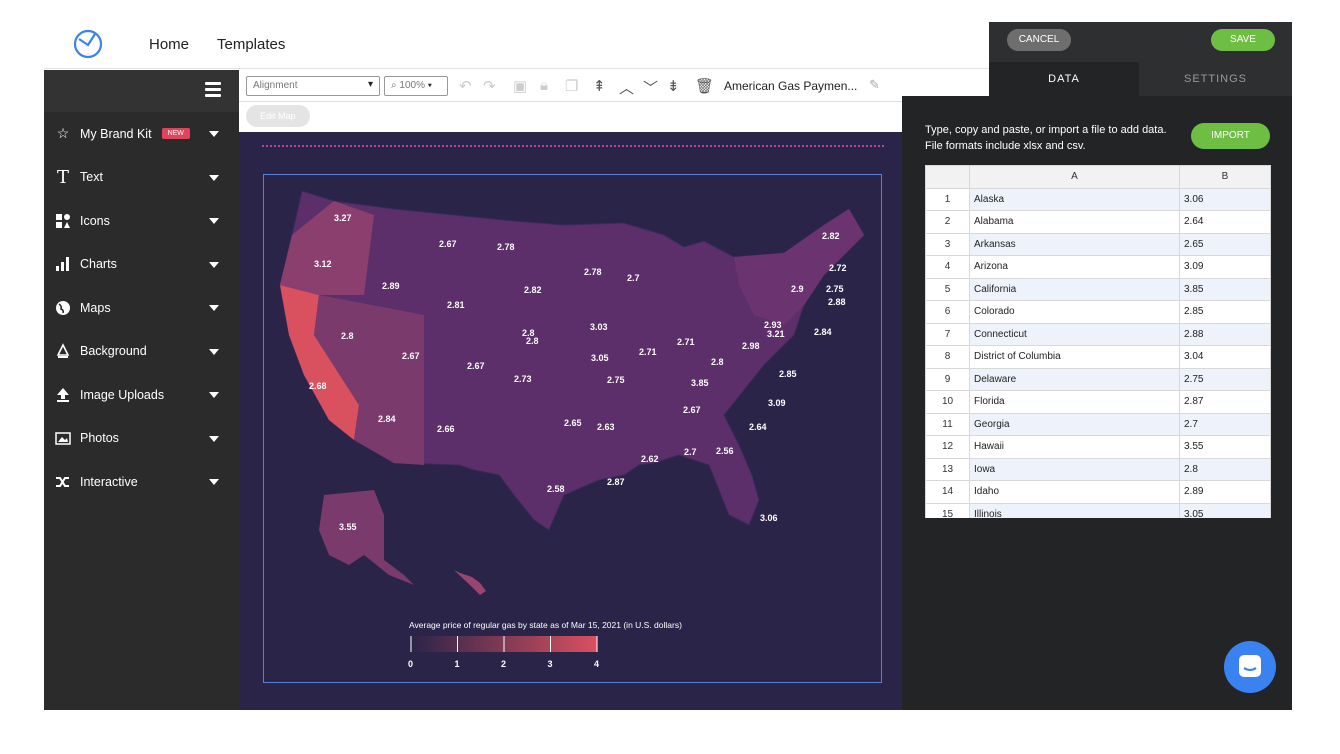 Image resolution: width=1340 pixels, height=754 pixels. I want to click on sidebar-item-image-uploads: Image Uploads, so click(141, 395).